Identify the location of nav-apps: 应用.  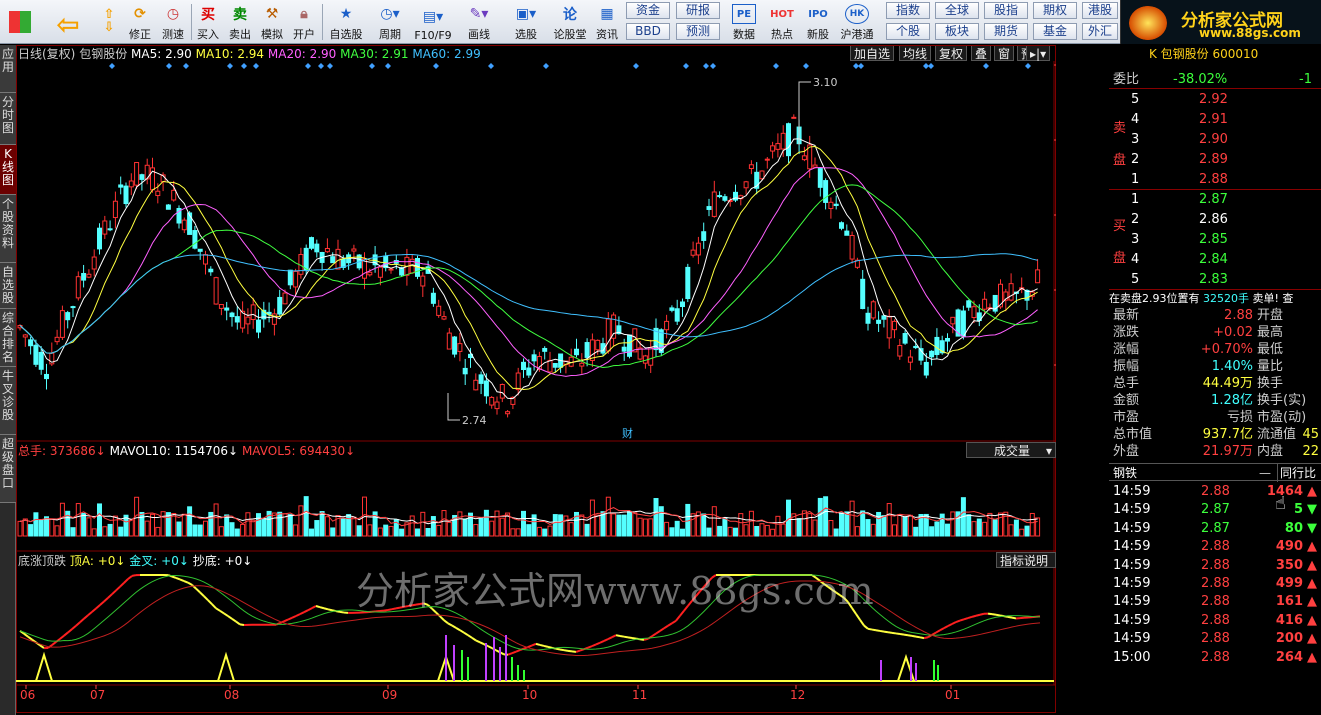
(8, 69).